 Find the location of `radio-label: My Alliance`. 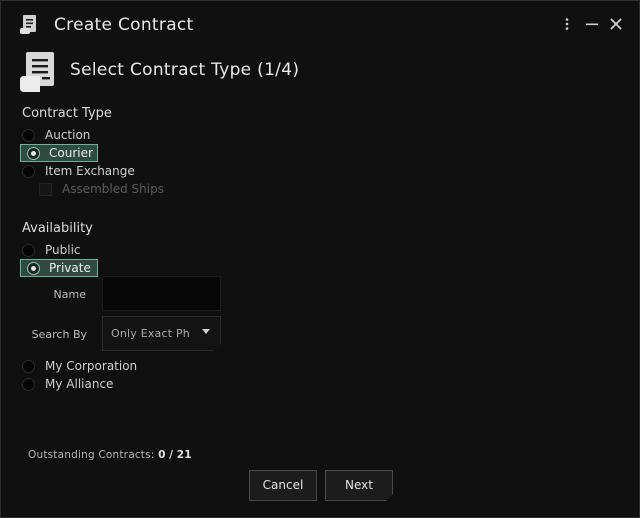

radio-label: My Alliance is located at coordinates (79, 384).